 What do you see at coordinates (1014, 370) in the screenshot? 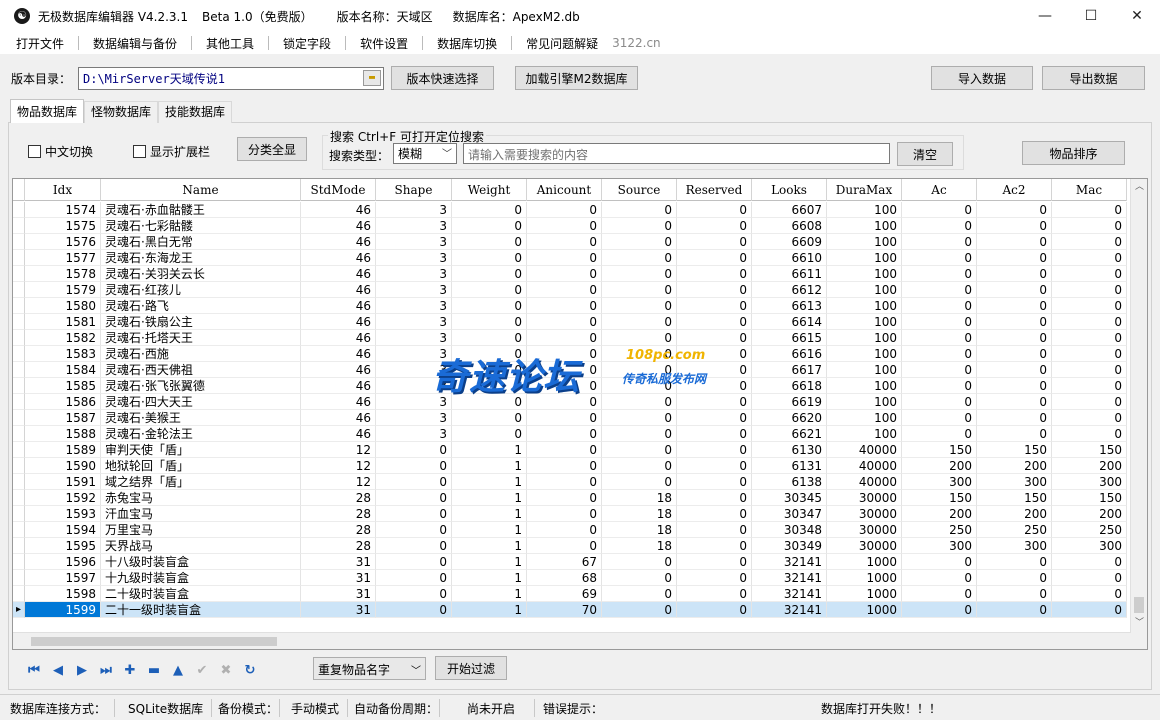
I see `cell-ac2: 0` at bounding box center [1014, 370].